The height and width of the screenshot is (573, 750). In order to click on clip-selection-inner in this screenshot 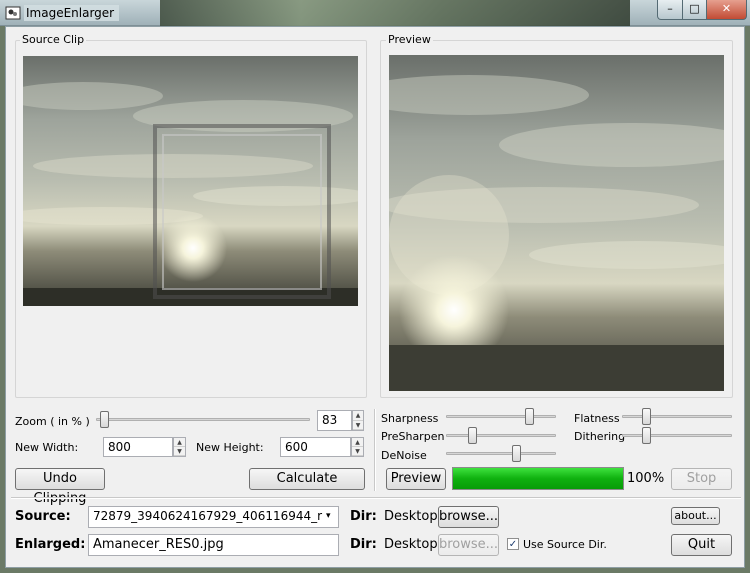, I will do `click(242, 212)`.